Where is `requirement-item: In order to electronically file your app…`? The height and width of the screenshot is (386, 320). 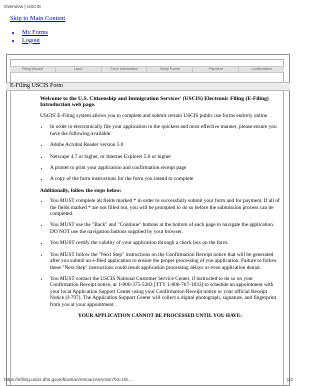
requirement-item: In order to electronically file your app… is located at coordinates (165, 130).